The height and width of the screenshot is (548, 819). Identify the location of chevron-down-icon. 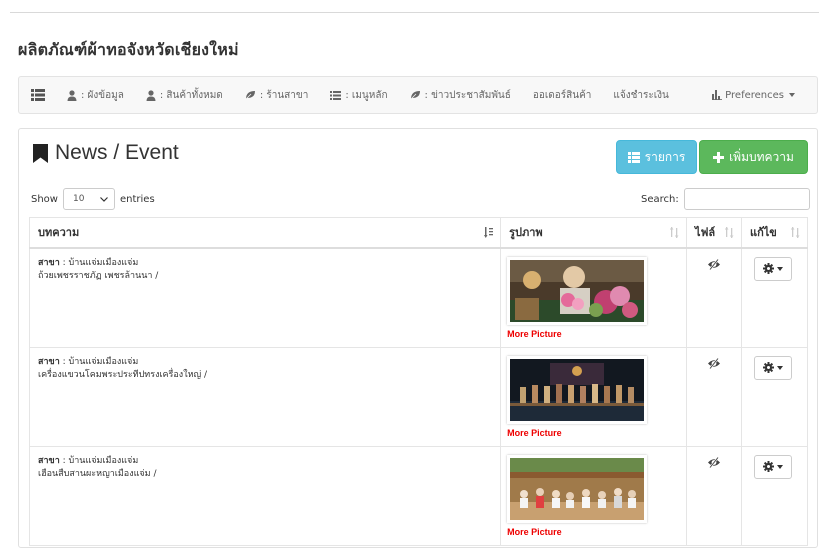
(104, 199).